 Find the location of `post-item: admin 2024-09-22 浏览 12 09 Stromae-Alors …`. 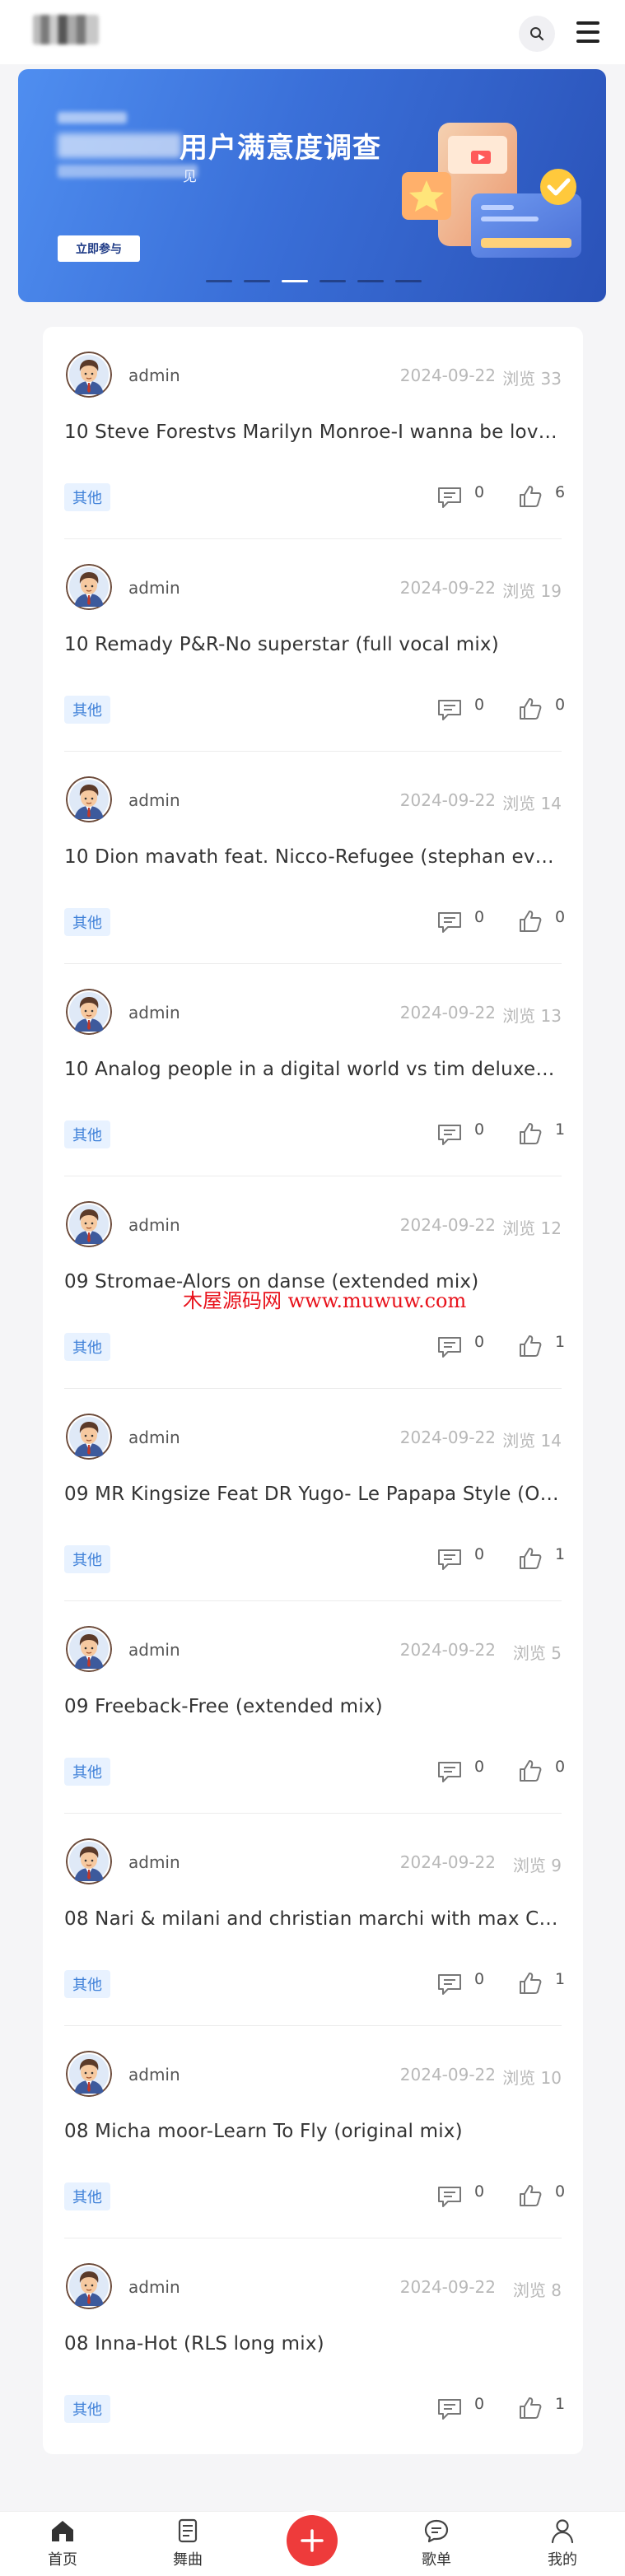

post-item: admin 2024-09-22 浏览 12 09 Stromae-Alors … is located at coordinates (315, 1282).